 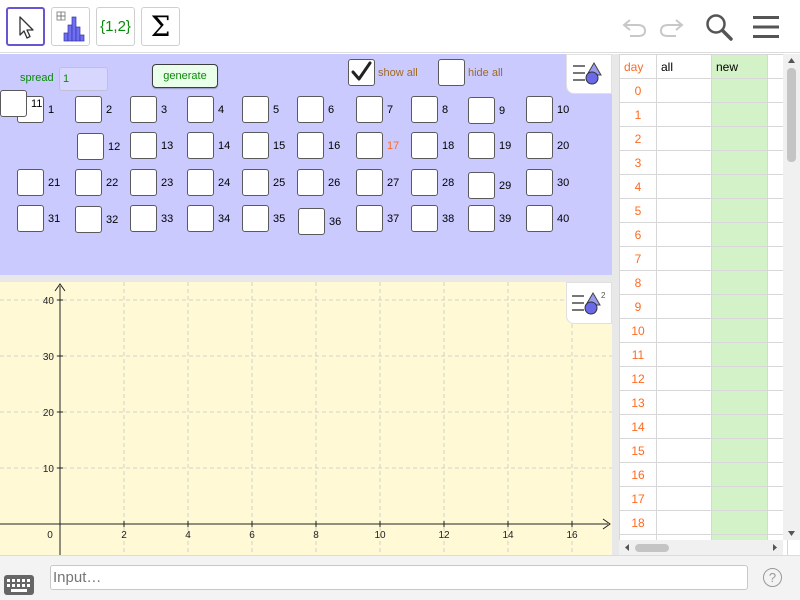 What do you see at coordinates (638, 426) in the screenshot?
I see `row-number-cell: 14` at bounding box center [638, 426].